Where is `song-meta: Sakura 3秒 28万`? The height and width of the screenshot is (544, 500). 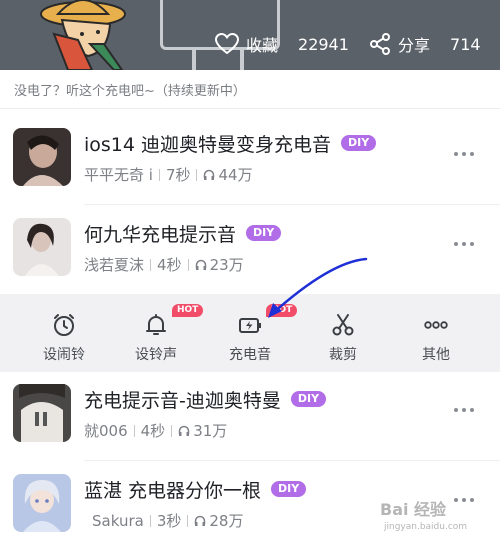
song-meta: Sakura 3秒 28万 is located at coordinates (167, 520).